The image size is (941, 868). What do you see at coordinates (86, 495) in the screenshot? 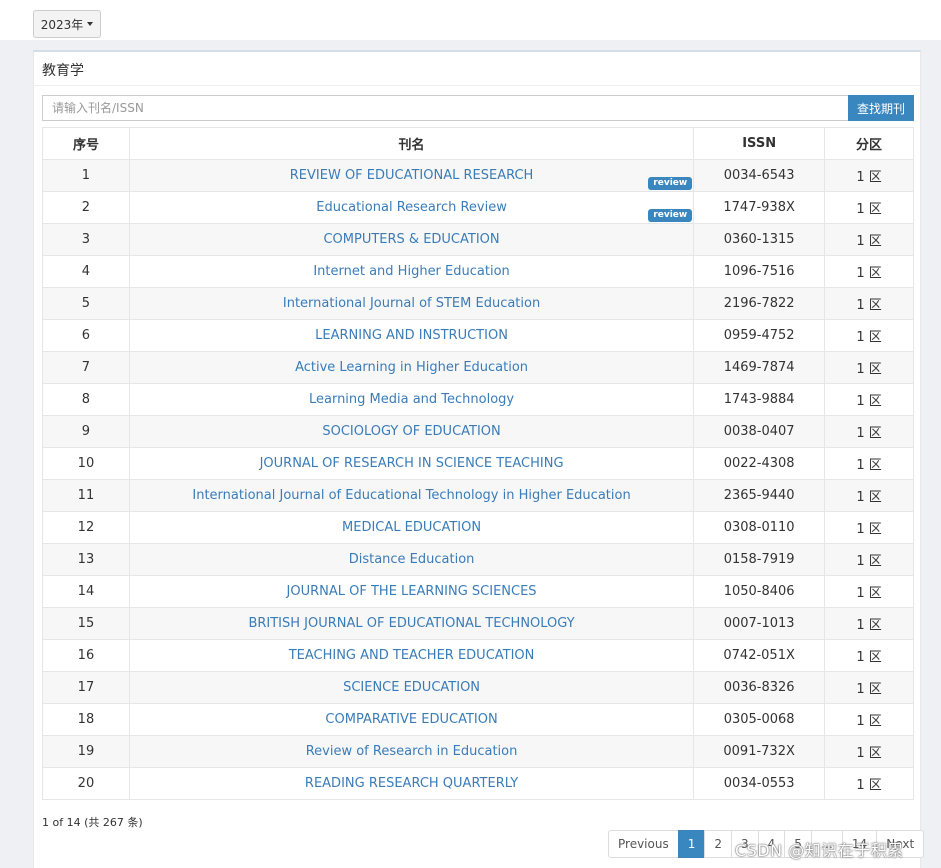
I see `cell-no: 11` at bounding box center [86, 495].